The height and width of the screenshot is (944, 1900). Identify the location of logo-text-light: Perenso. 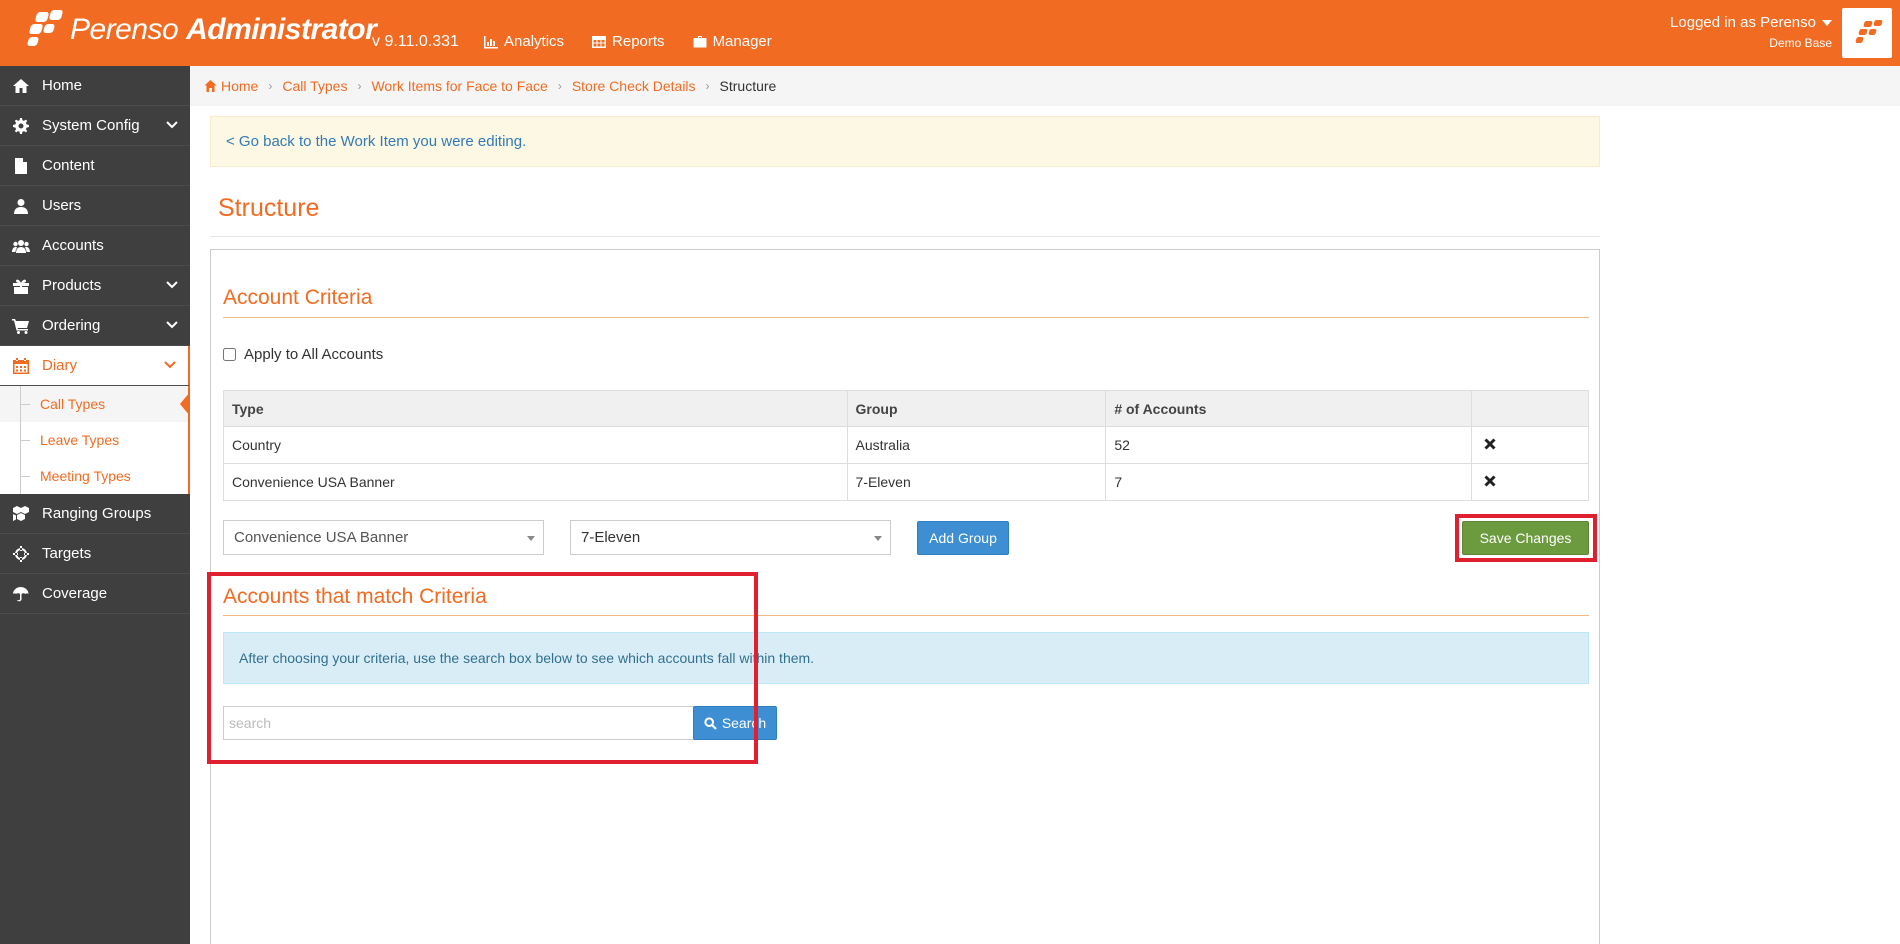
(124, 29).